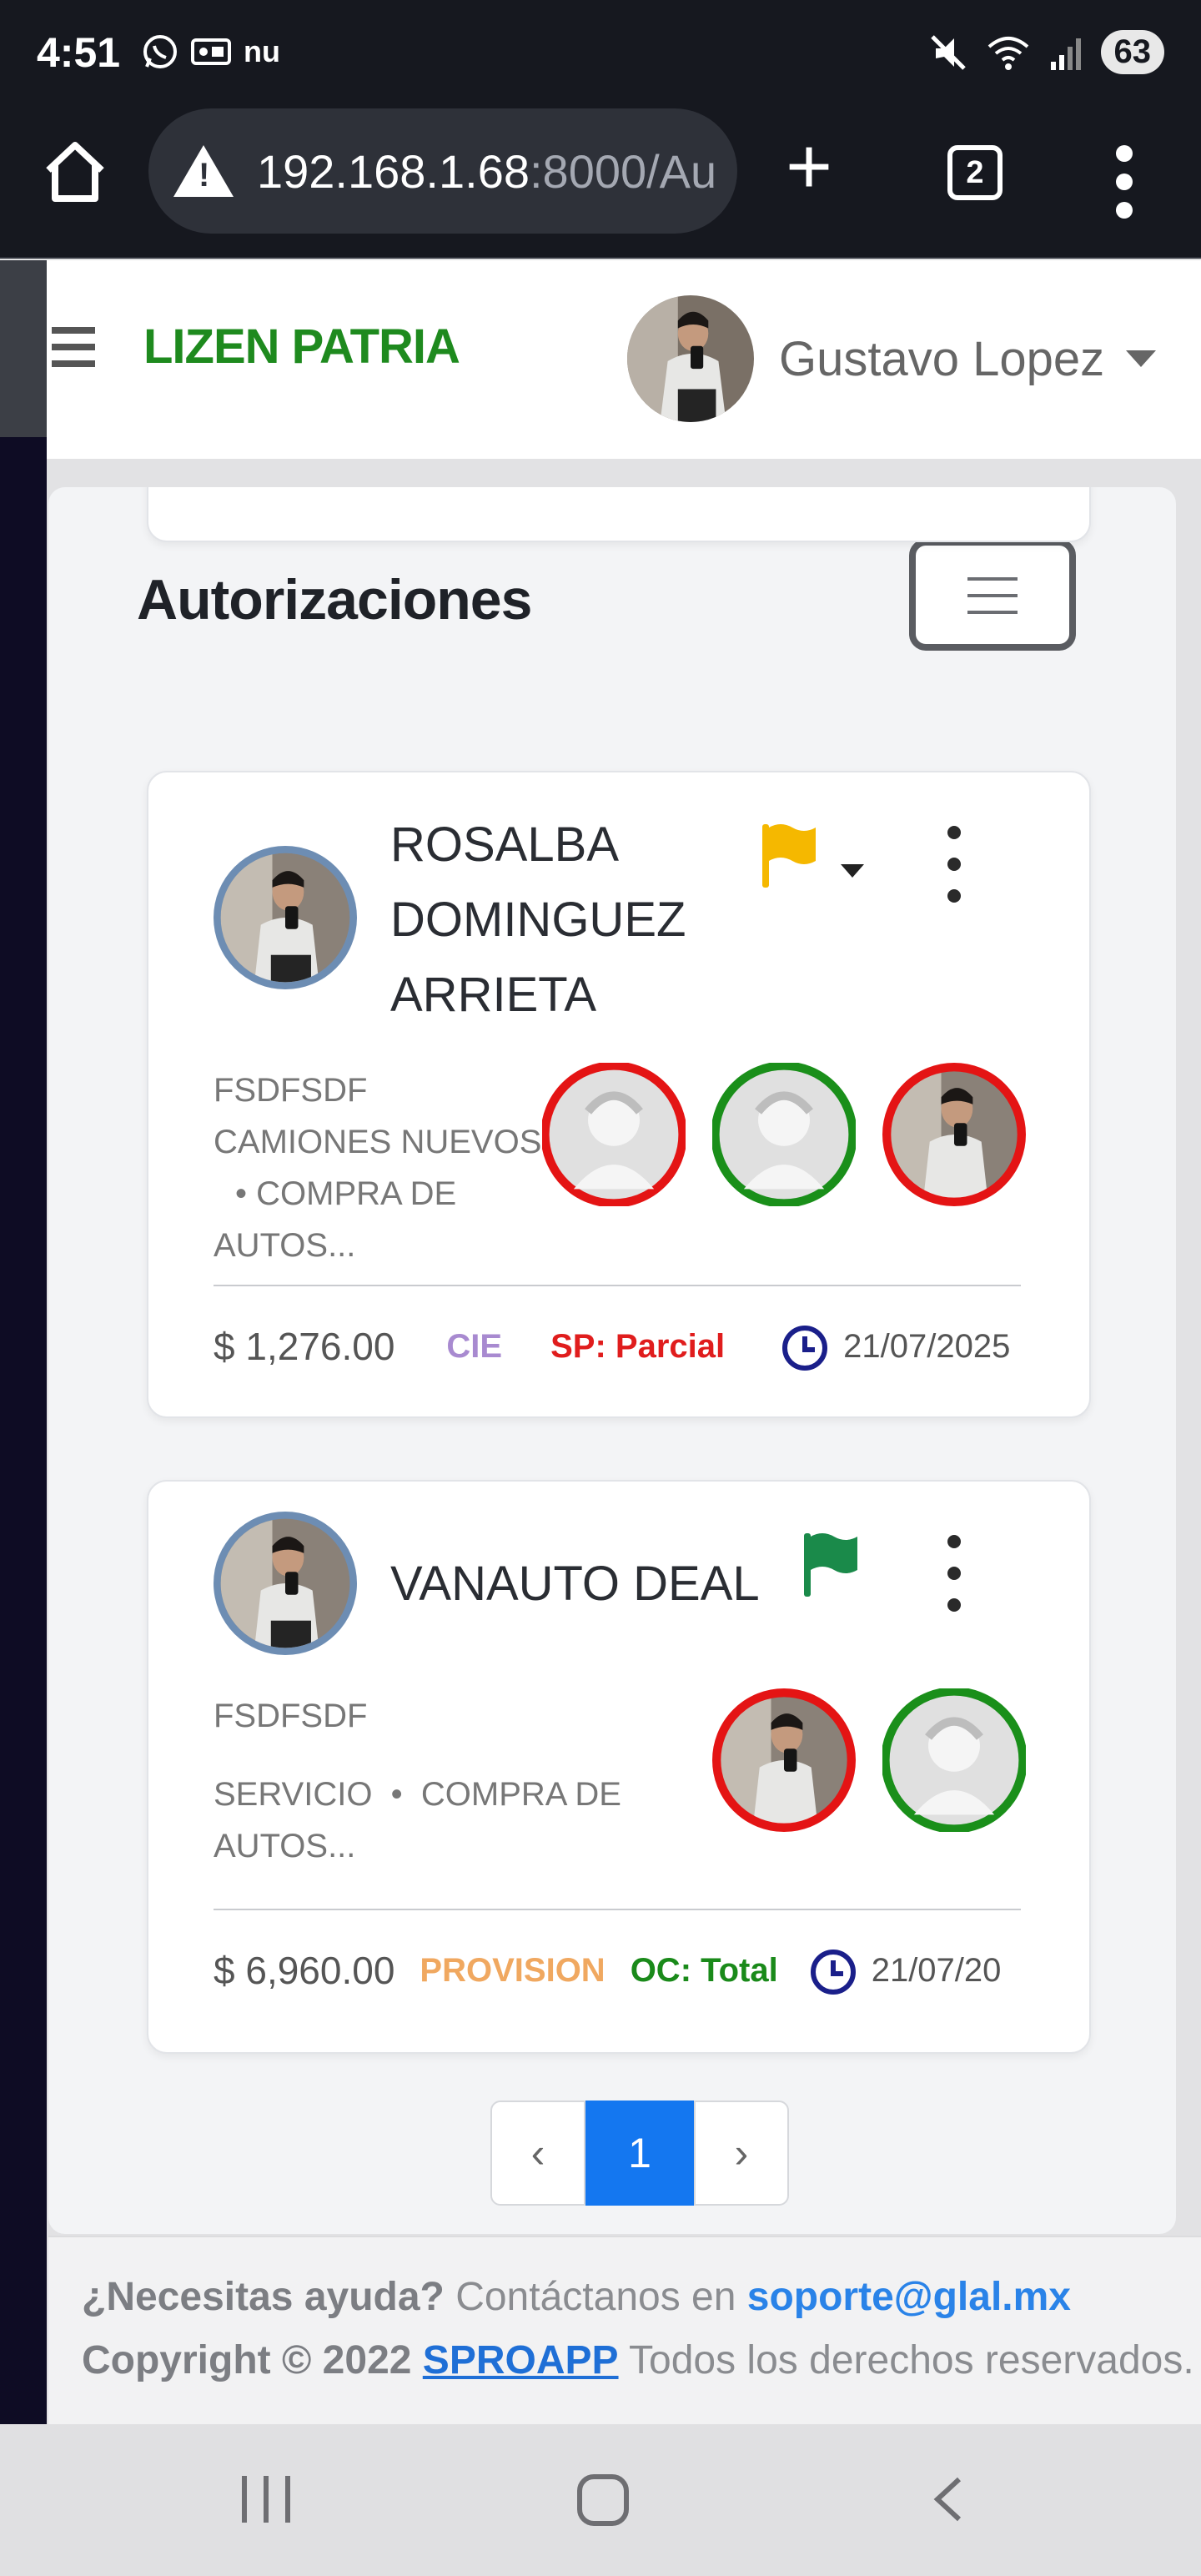  Describe the element at coordinates (79, 52) in the screenshot. I see `clock-time: 4:51` at that location.